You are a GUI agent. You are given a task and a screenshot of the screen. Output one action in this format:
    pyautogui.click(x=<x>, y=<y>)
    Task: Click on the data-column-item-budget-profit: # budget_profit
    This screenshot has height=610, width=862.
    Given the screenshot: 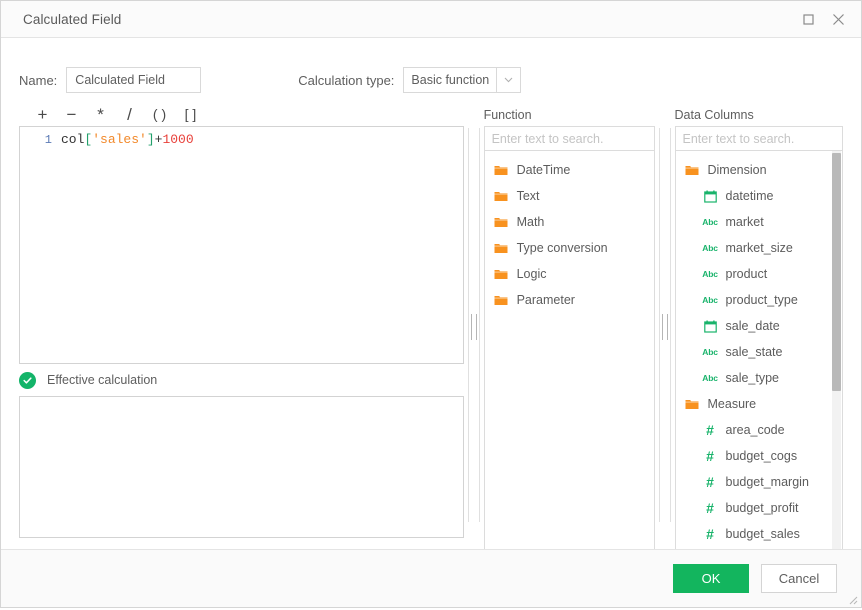 What is the action you would take?
    pyautogui.click(x=759, y=508)
    